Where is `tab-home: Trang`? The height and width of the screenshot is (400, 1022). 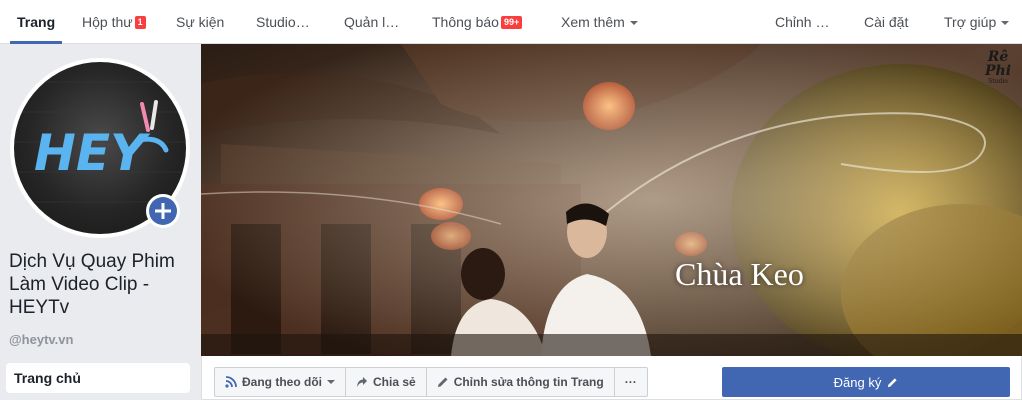 tab-home: Trang is located at coordinates (36, 22).